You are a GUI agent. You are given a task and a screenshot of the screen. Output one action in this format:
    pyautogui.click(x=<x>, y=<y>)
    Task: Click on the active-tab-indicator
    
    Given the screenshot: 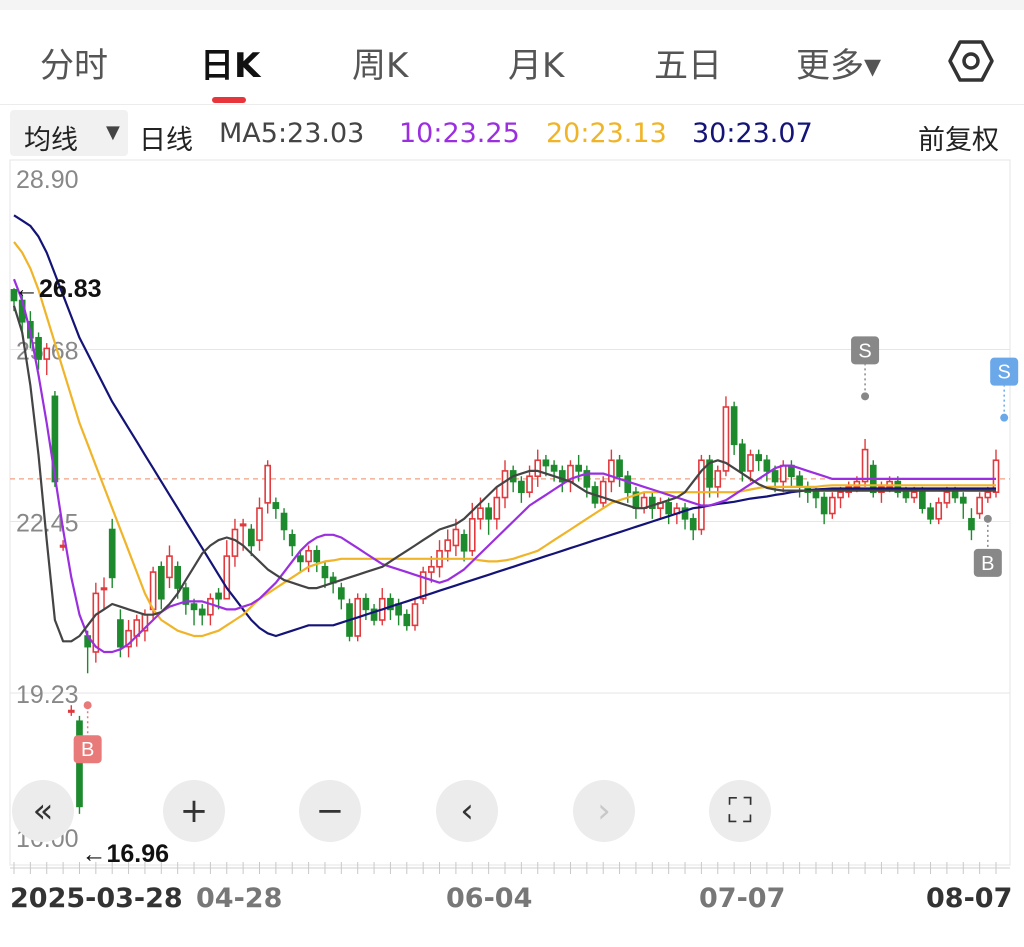 What is the action you would take?
    pyautogui.click(x=229, y=100)
    